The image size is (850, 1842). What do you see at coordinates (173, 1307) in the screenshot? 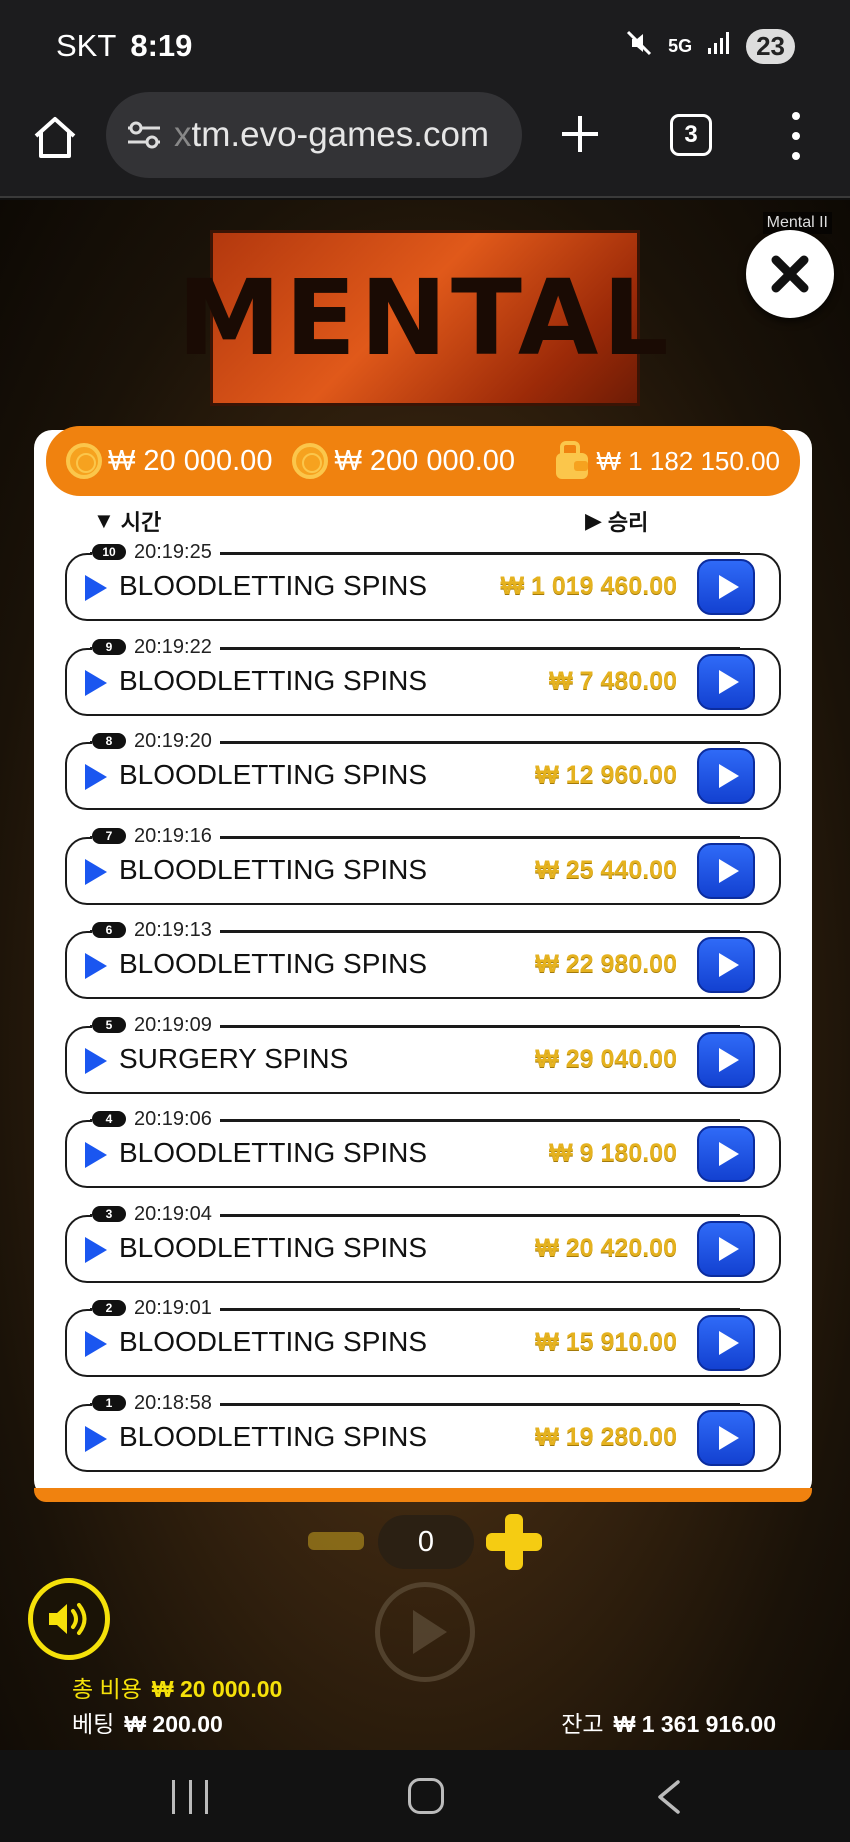
I see `row-timestamp: 20:19:01` at bounding box center [173, 1307].